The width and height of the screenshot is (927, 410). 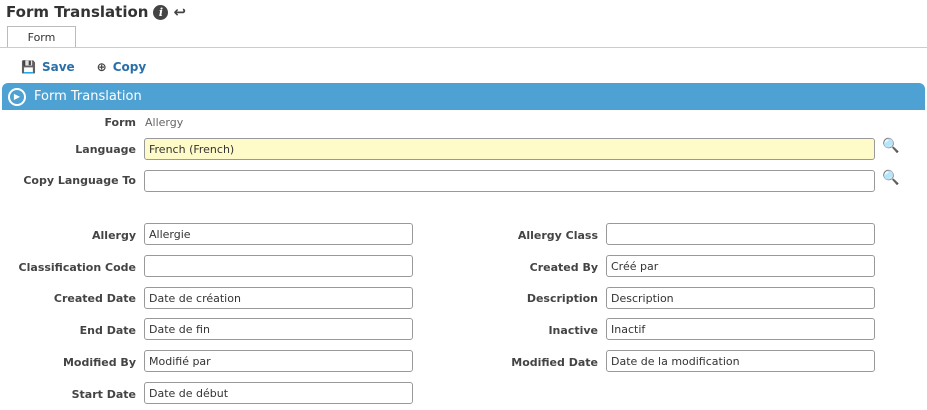 What do you see at coordinates (164, 122) in the screenshot?
I see `form-value: Allergy` at bounding box center [164, 122].